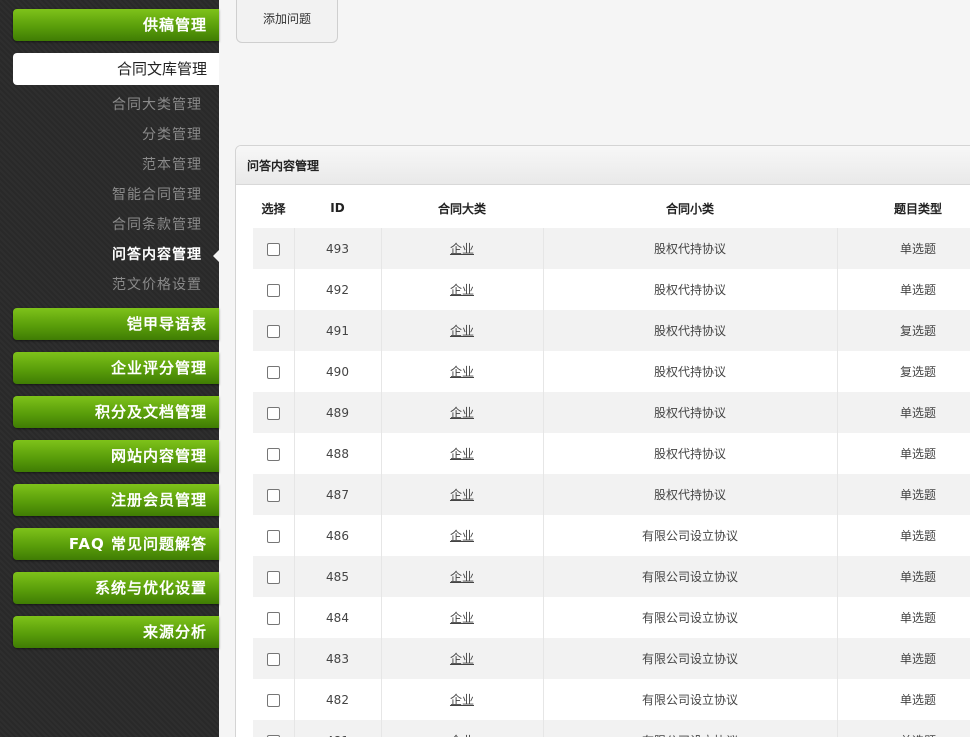  I want to click on column-header-subcategory: 合同小类, so click(690, 208).